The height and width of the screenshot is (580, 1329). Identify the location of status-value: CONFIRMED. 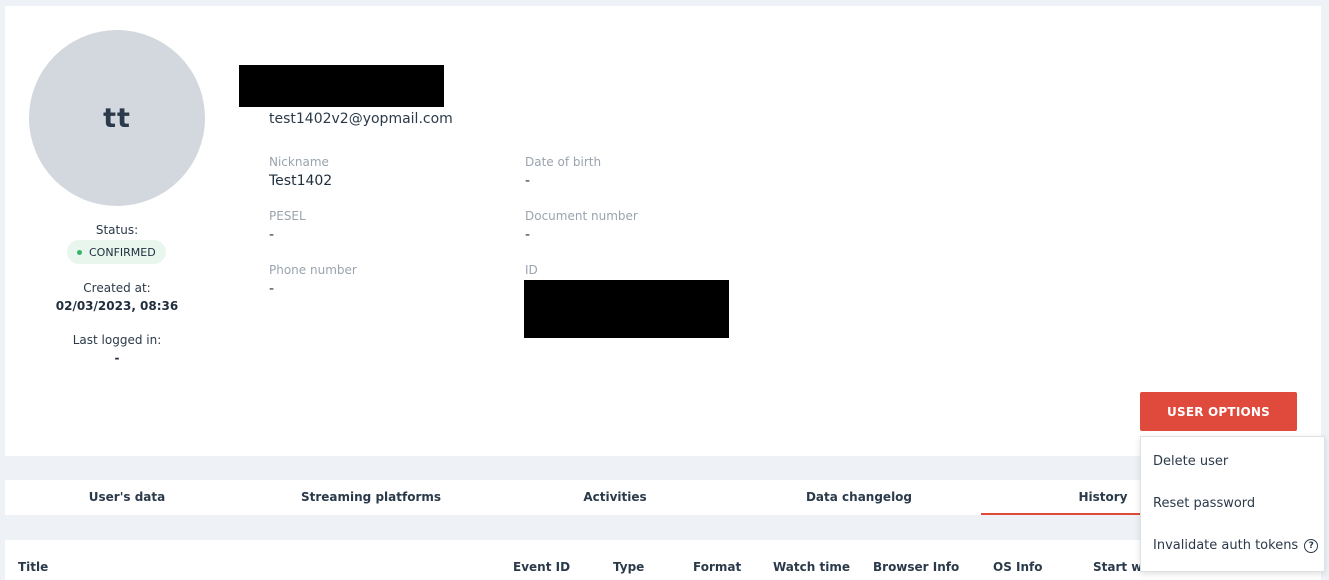
(122, 252).